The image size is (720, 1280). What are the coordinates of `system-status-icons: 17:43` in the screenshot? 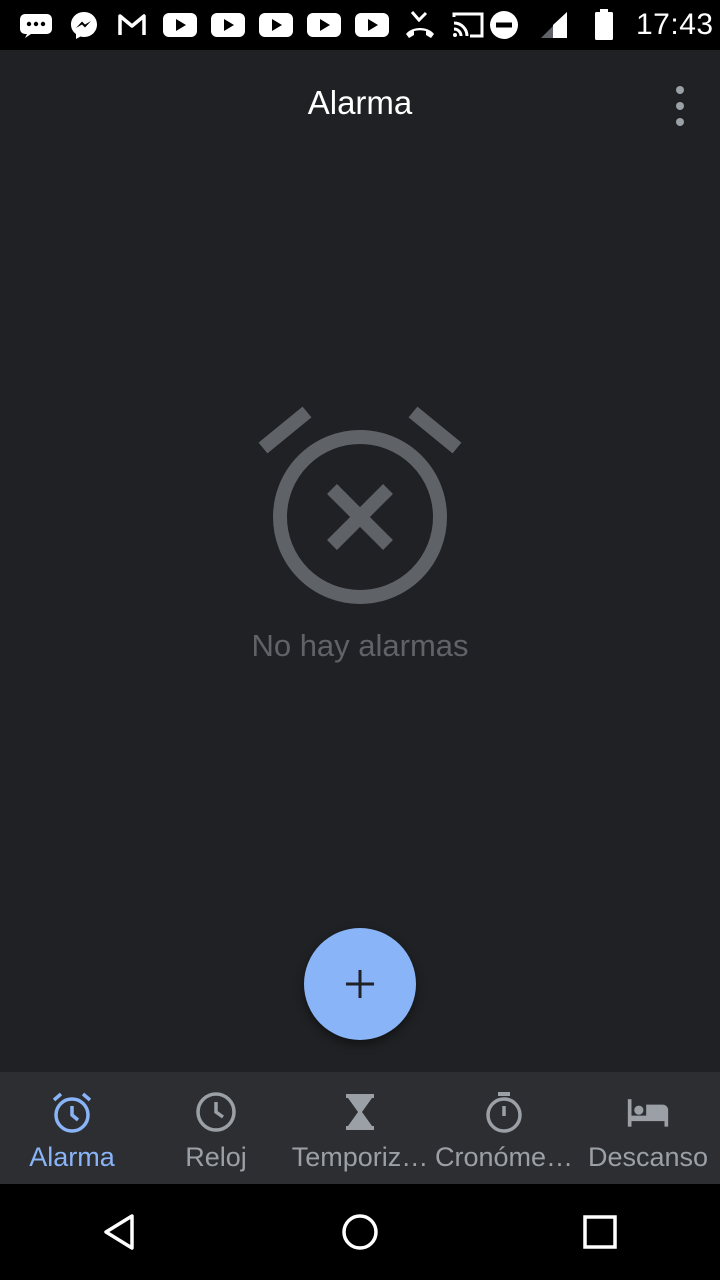 It's located at (600, 25).